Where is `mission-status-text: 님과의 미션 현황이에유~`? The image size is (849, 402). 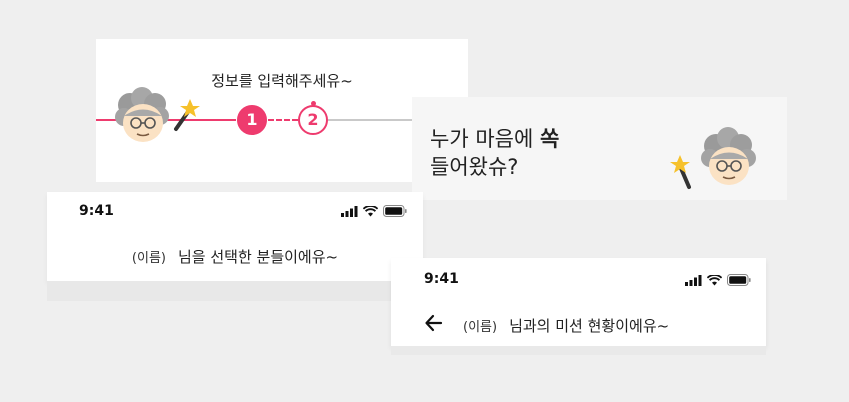
mission-status-text: 님과의 미션 현황이에유~ is located at coordinates (589, 326).